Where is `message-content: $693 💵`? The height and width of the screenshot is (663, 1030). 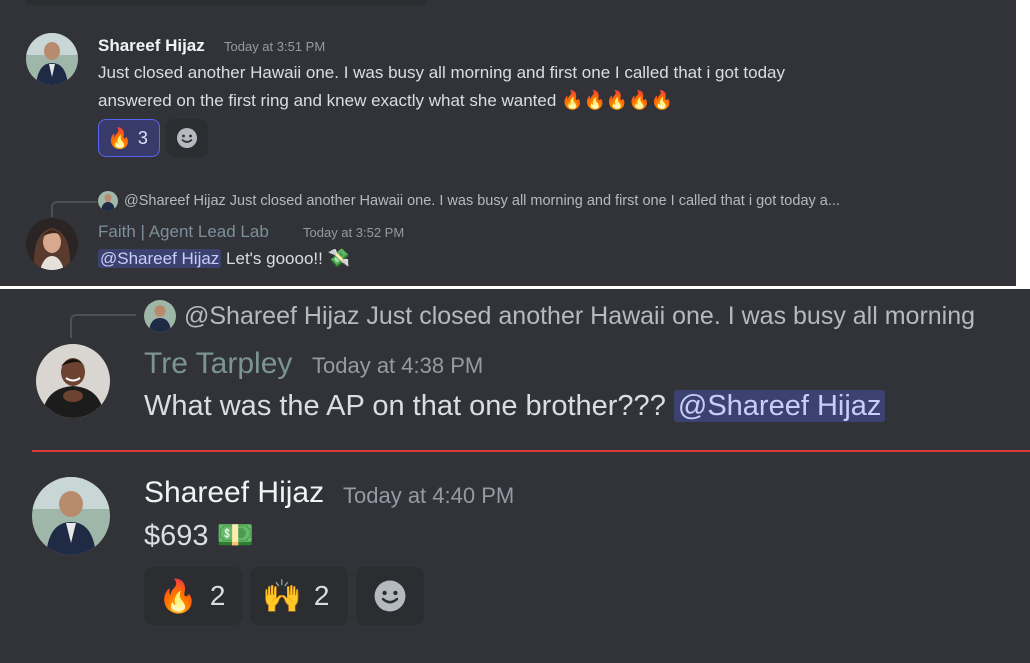
message-content: $693 💵 is located at coordinates (199, 535).